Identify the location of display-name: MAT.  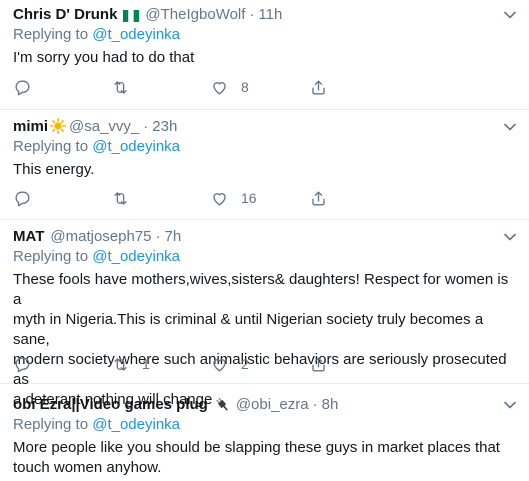
(28, 236).